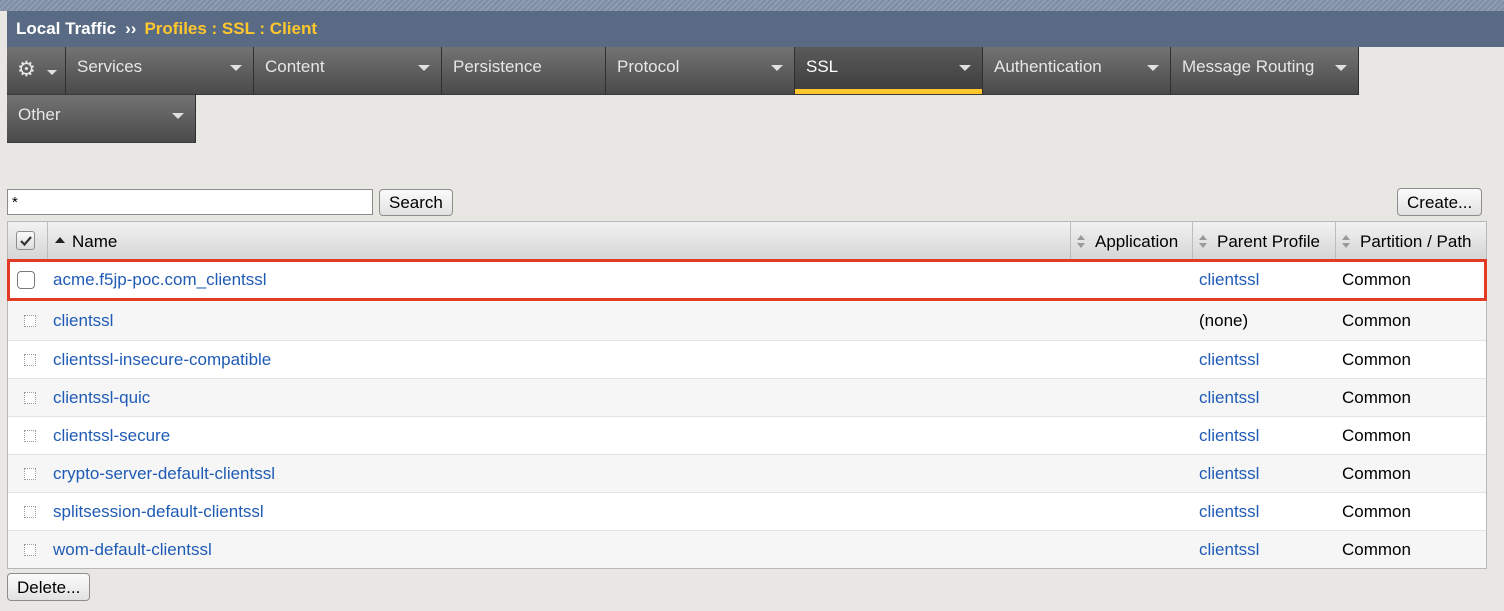  What do you see at coordinates (295, 66) in the screenshot?
I see `tab-label: Content` at bounding box center [295, 66].